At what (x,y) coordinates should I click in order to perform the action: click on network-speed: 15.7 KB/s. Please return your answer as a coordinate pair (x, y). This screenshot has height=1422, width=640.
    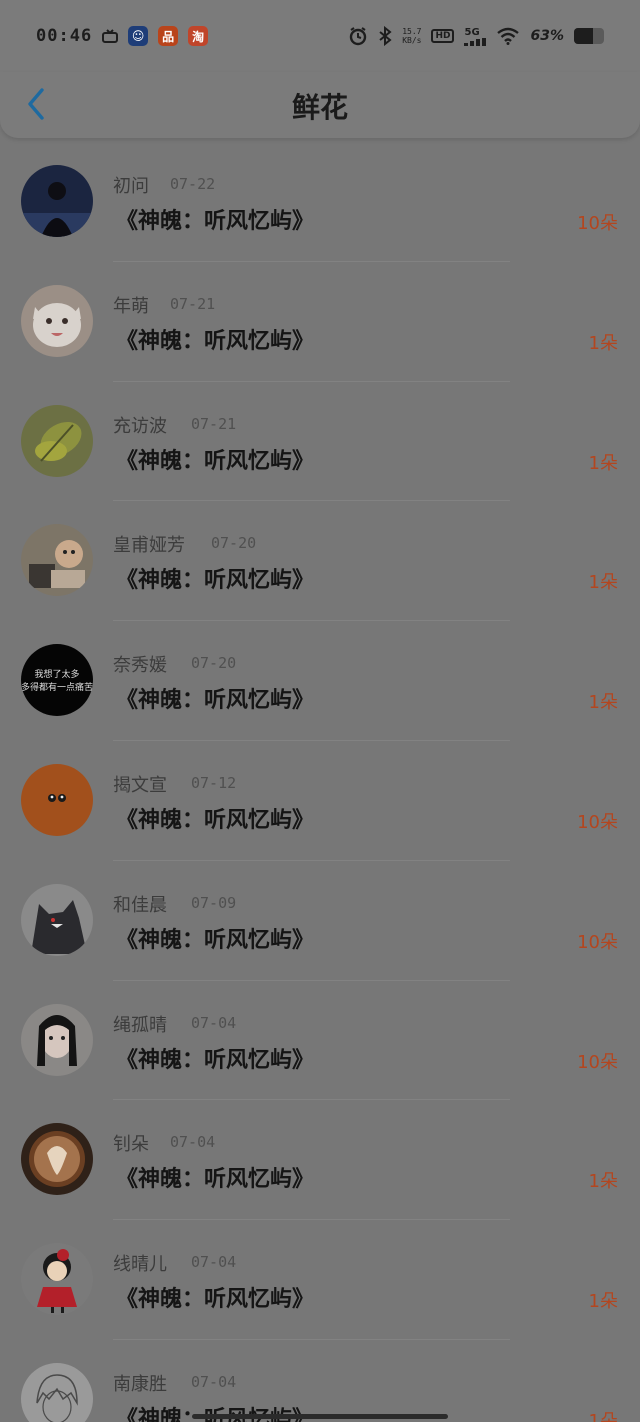
    Looking at the image, I should click on (411, 36).